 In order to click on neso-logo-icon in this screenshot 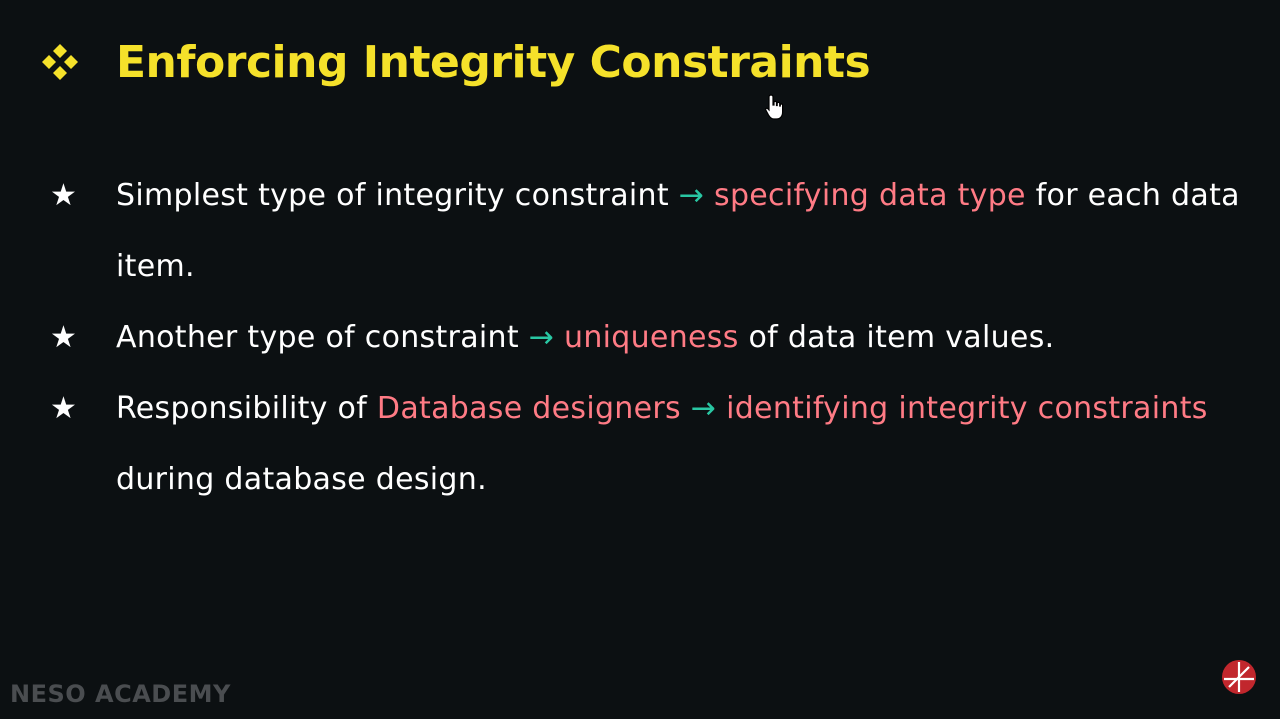, I will do `click(1239, 677)`.